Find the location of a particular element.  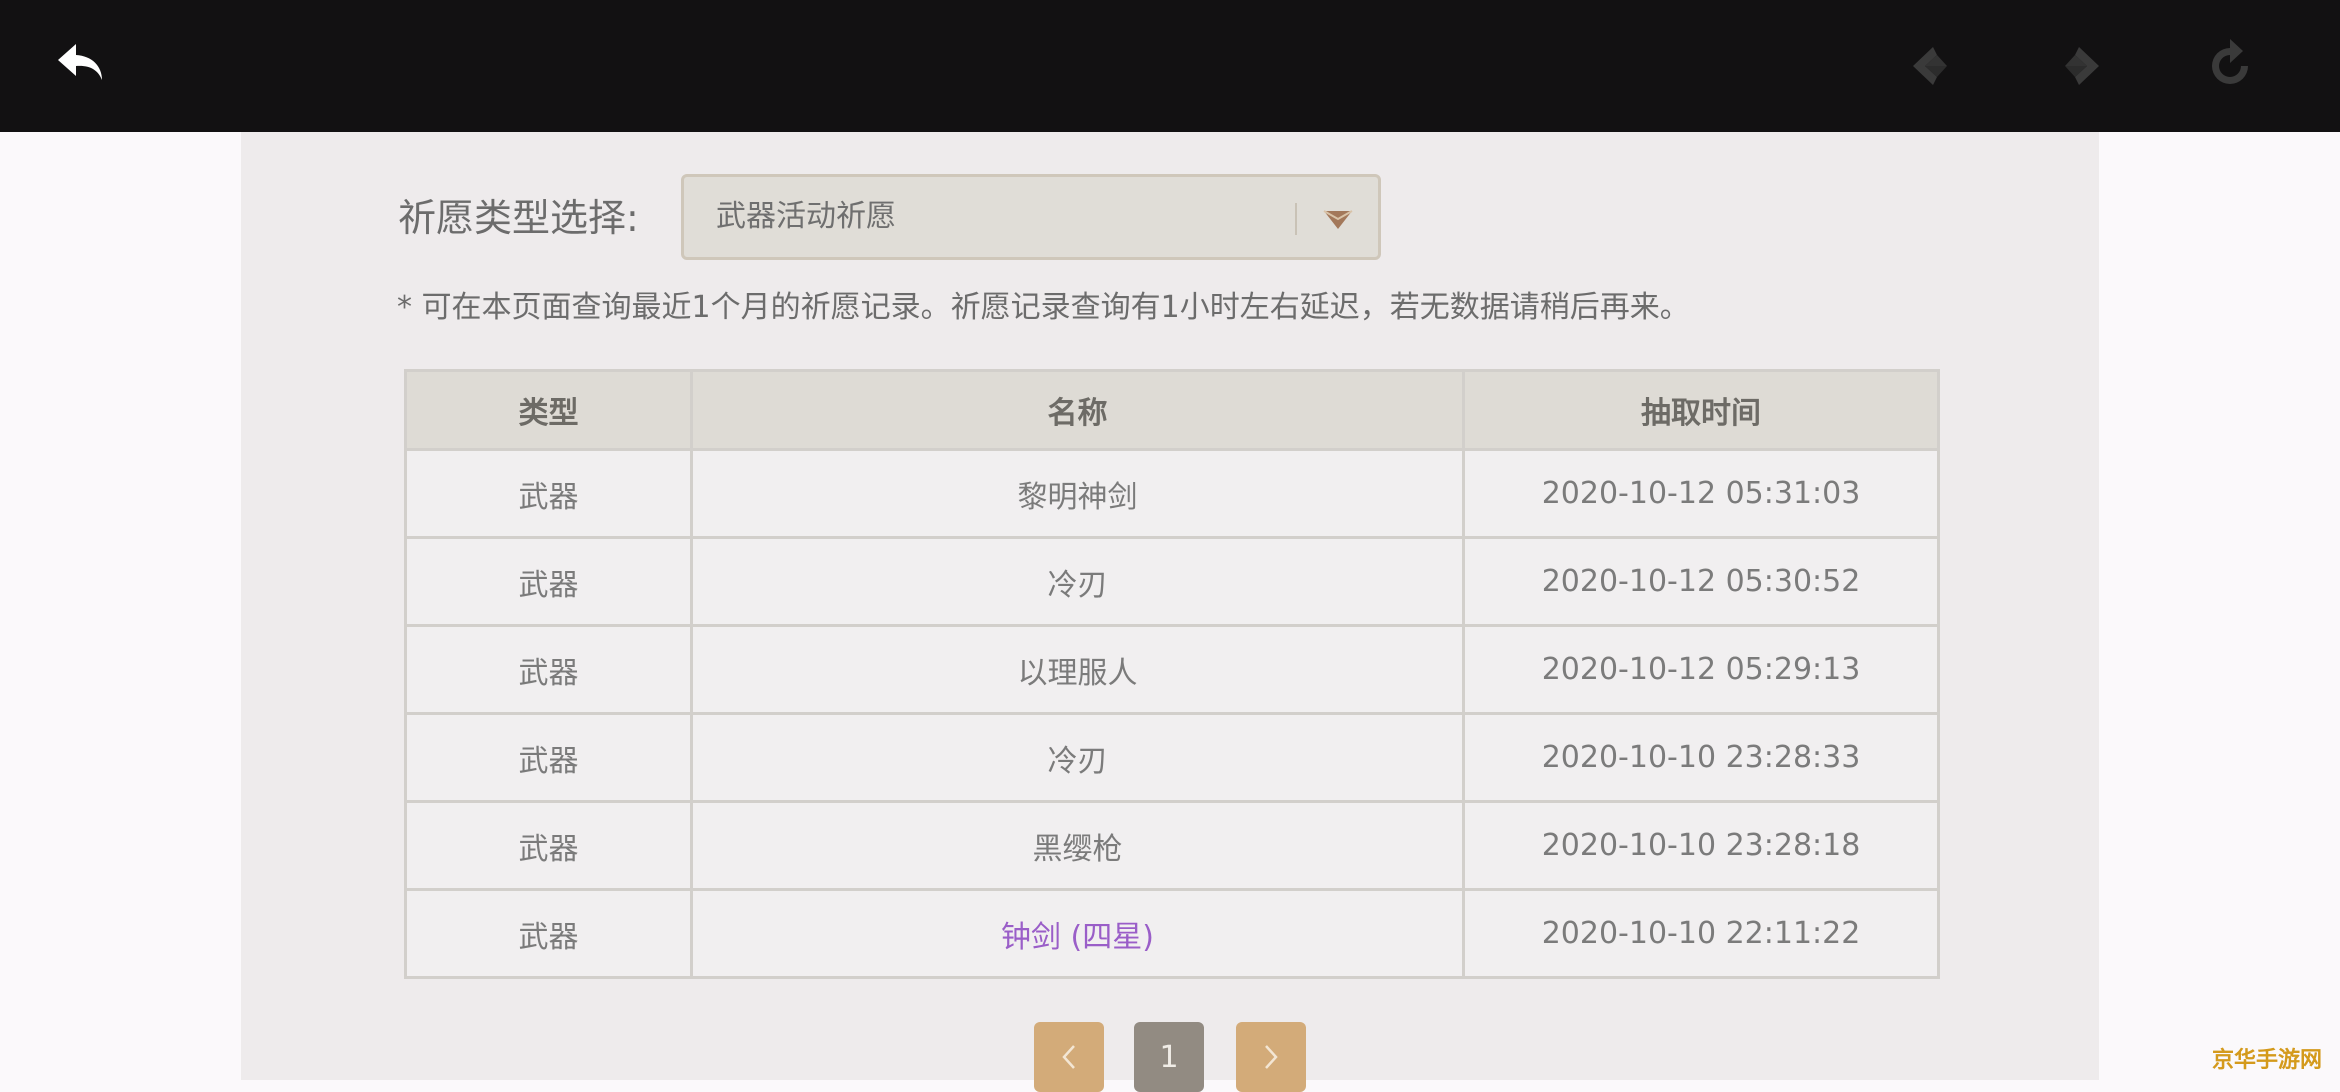

cell-time: 2020-10-12 05:29:13 is located at coordinates (1701, 670).